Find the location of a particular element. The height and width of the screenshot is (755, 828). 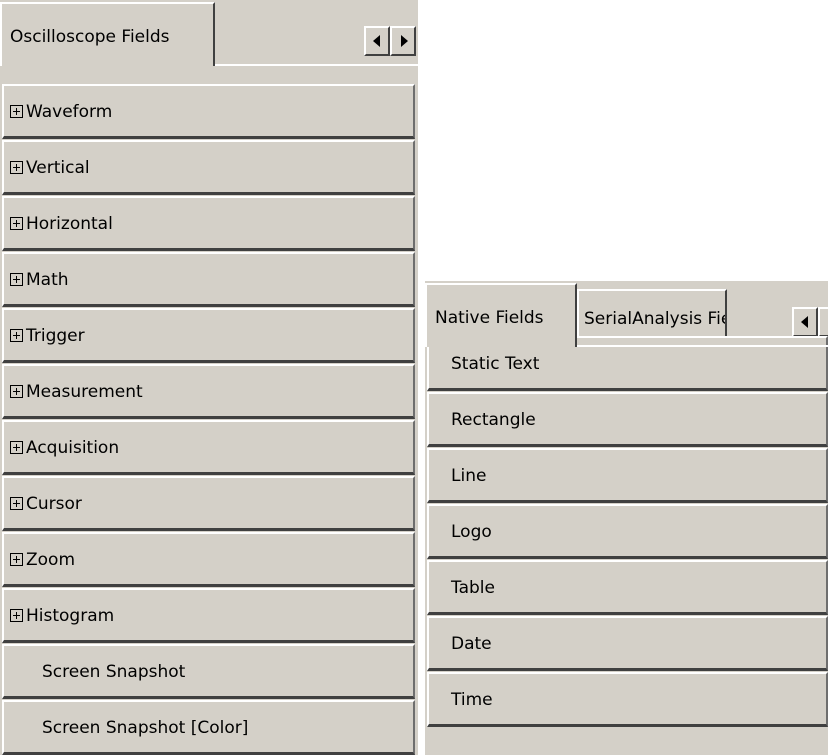

list-item-label: Horizontal is located at coordinates (69, 224).